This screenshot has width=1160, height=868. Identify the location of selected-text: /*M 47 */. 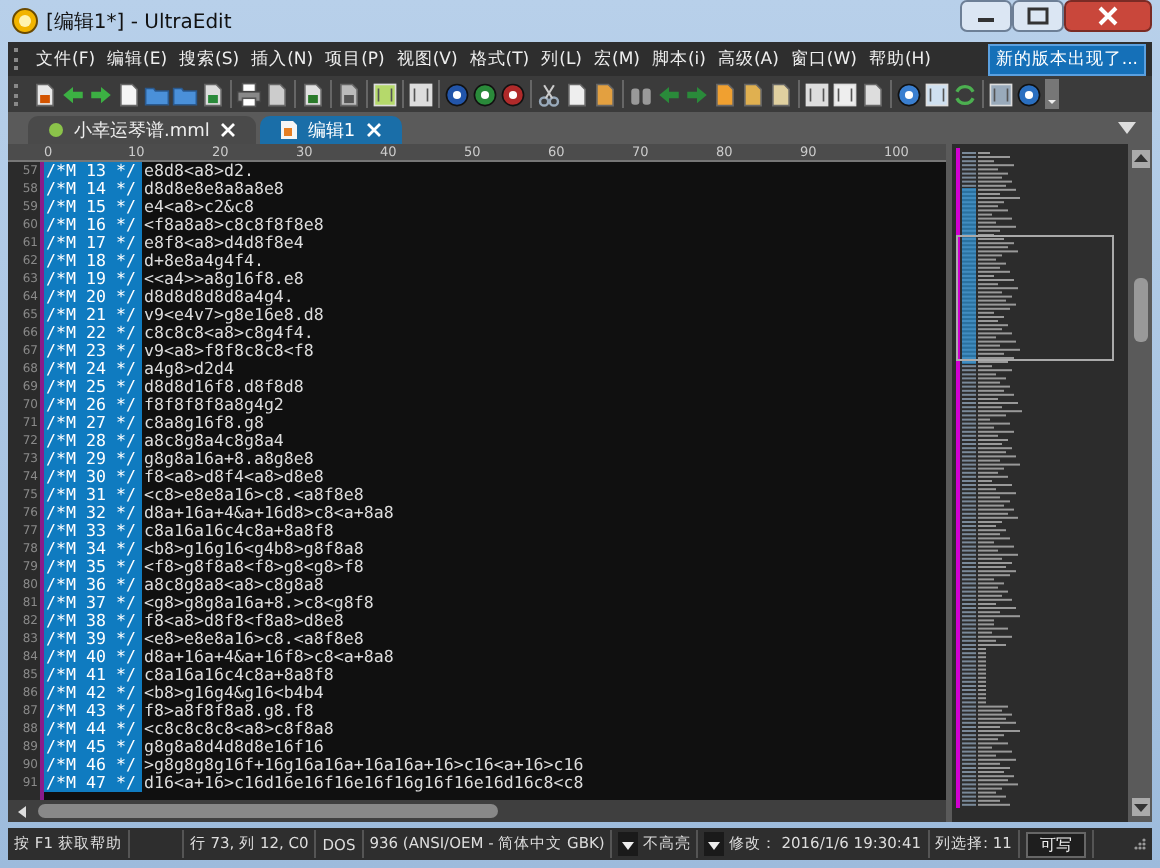
(93, 783).